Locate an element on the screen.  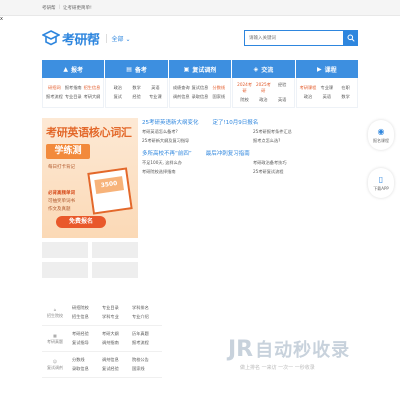
nav-link: 报考指南 is located at coordinates (73, 88).